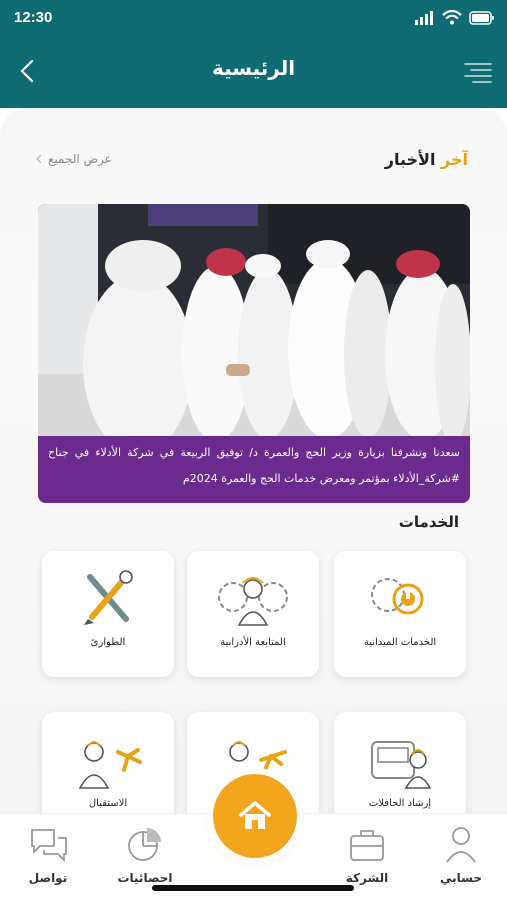 The width and height of the screenshot is (507, 900). Describe the element at coordinates (33, 17) in the screenshot. I see `status-time: 12:30` at that location.